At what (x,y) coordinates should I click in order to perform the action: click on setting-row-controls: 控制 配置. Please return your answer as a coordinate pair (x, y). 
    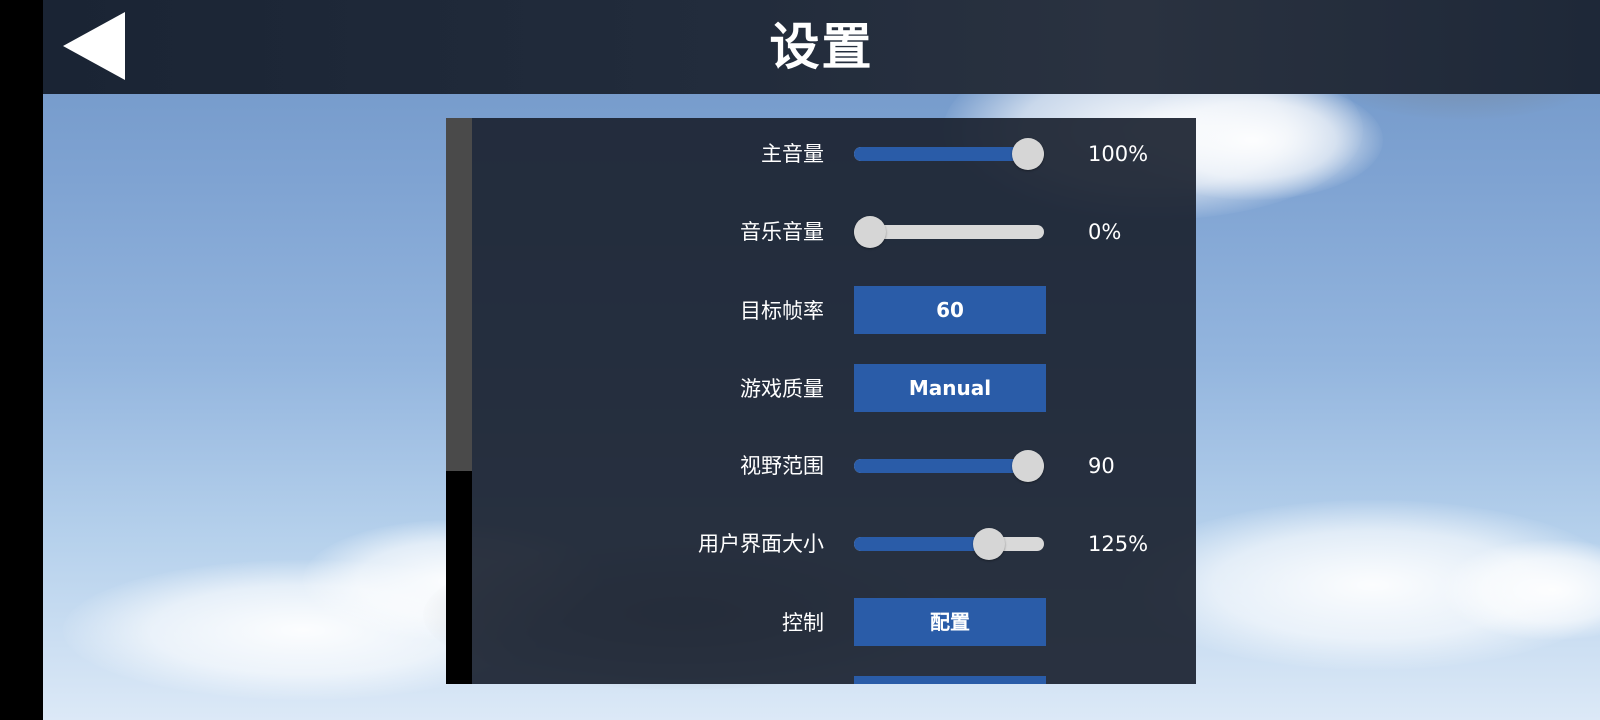
    Looking at the image, I should click on (834, 623).